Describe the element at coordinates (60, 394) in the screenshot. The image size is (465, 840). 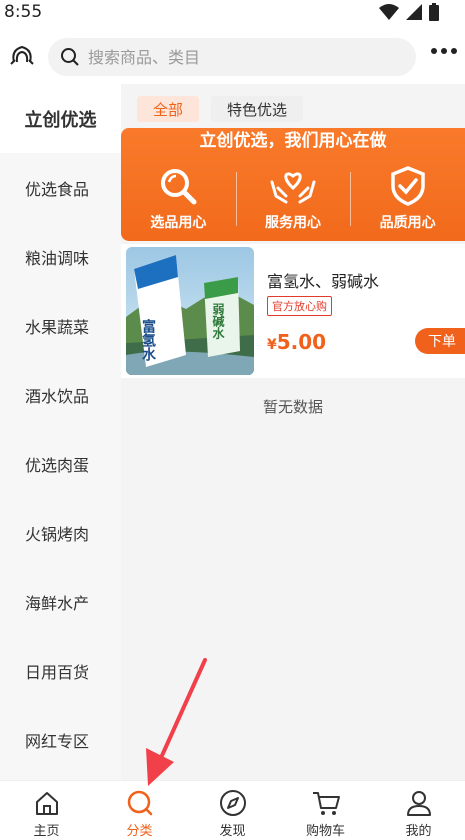
I see `sidebar-item-drinks: 酒水饮品` at that location.